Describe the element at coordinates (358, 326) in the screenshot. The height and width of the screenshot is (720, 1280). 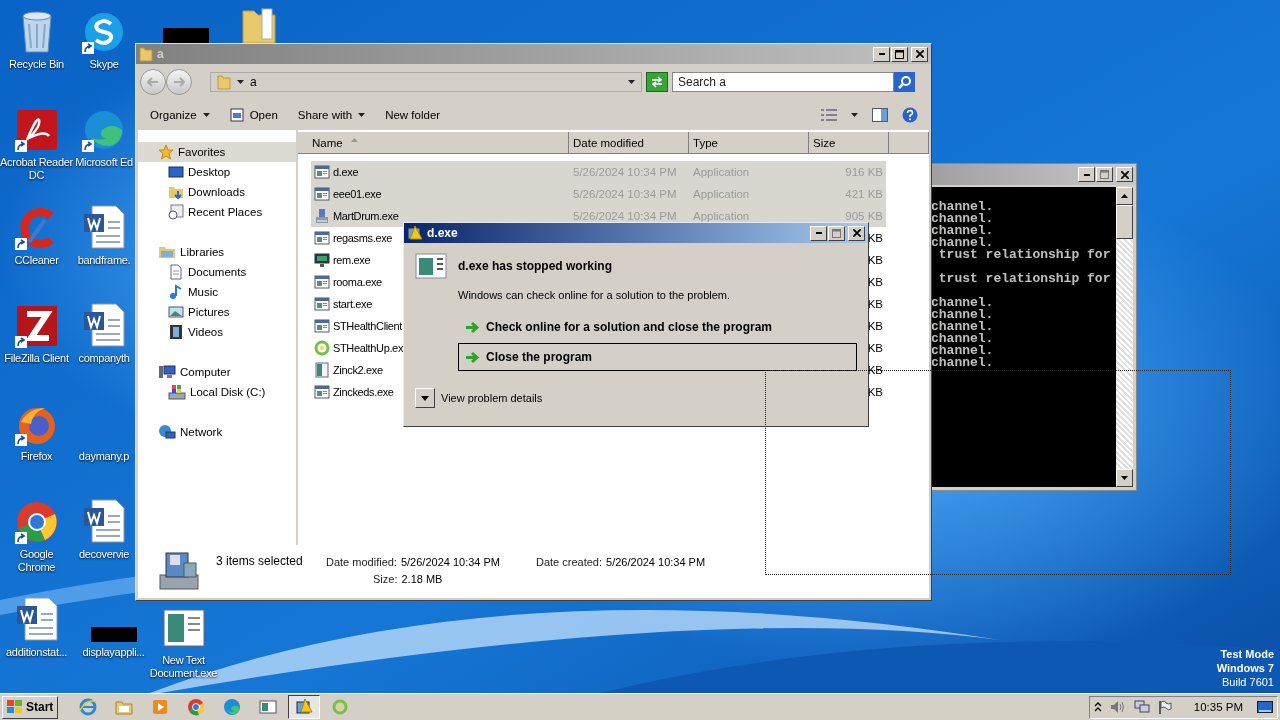
I see `file-name: STHealthClient` at that location.